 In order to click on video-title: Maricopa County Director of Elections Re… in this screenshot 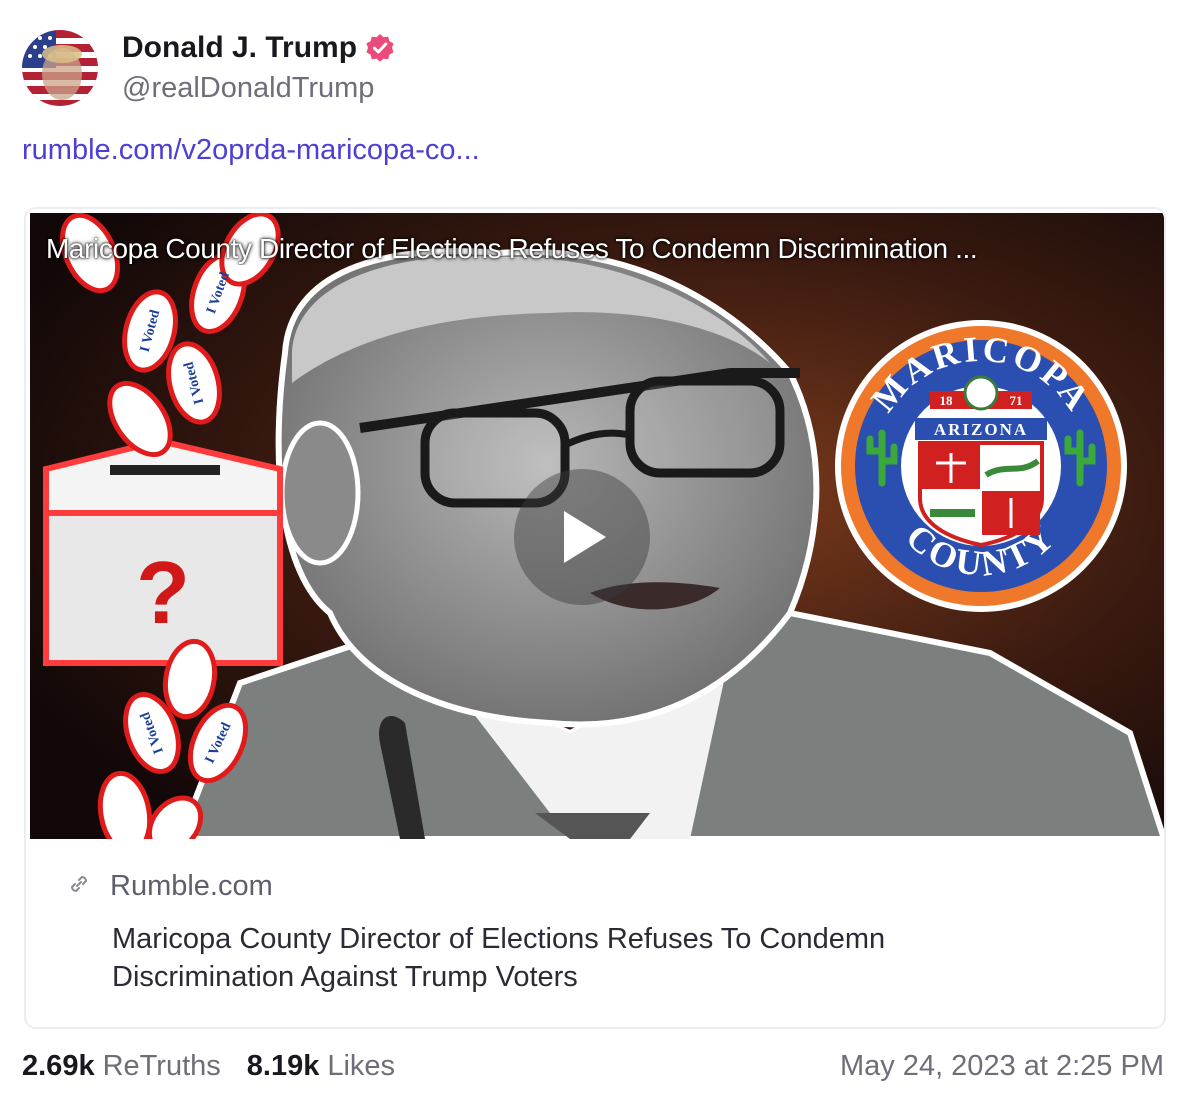, I will do `click(512, 248)`.